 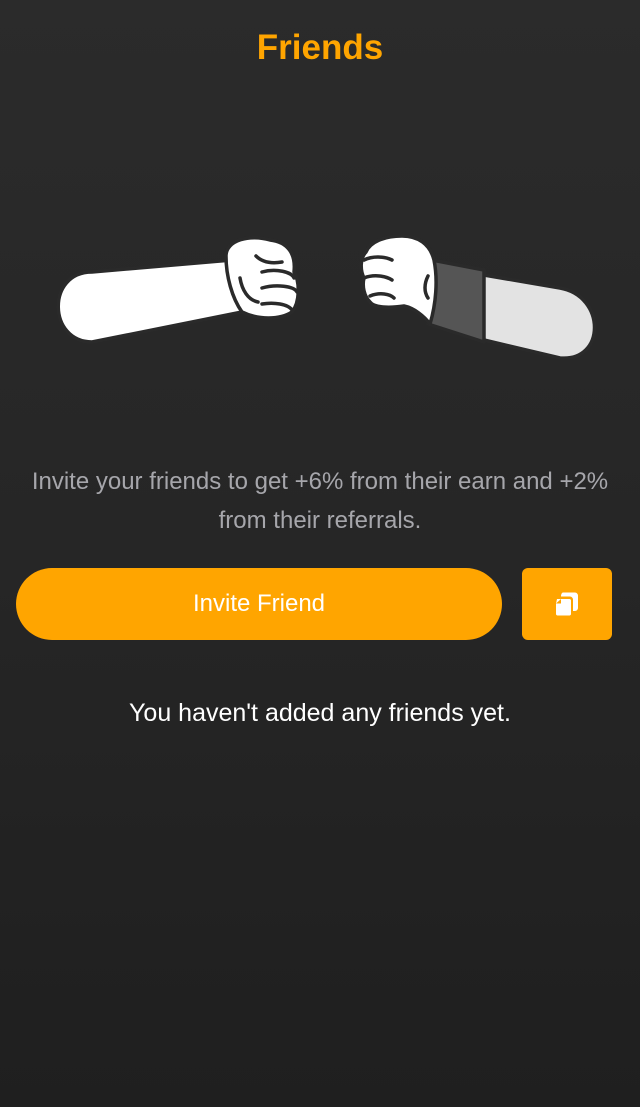 What do you see at coordinates (320, 300) in the screenshot?
I see `fist-bump-illustration` at bounding box center [320, 300].